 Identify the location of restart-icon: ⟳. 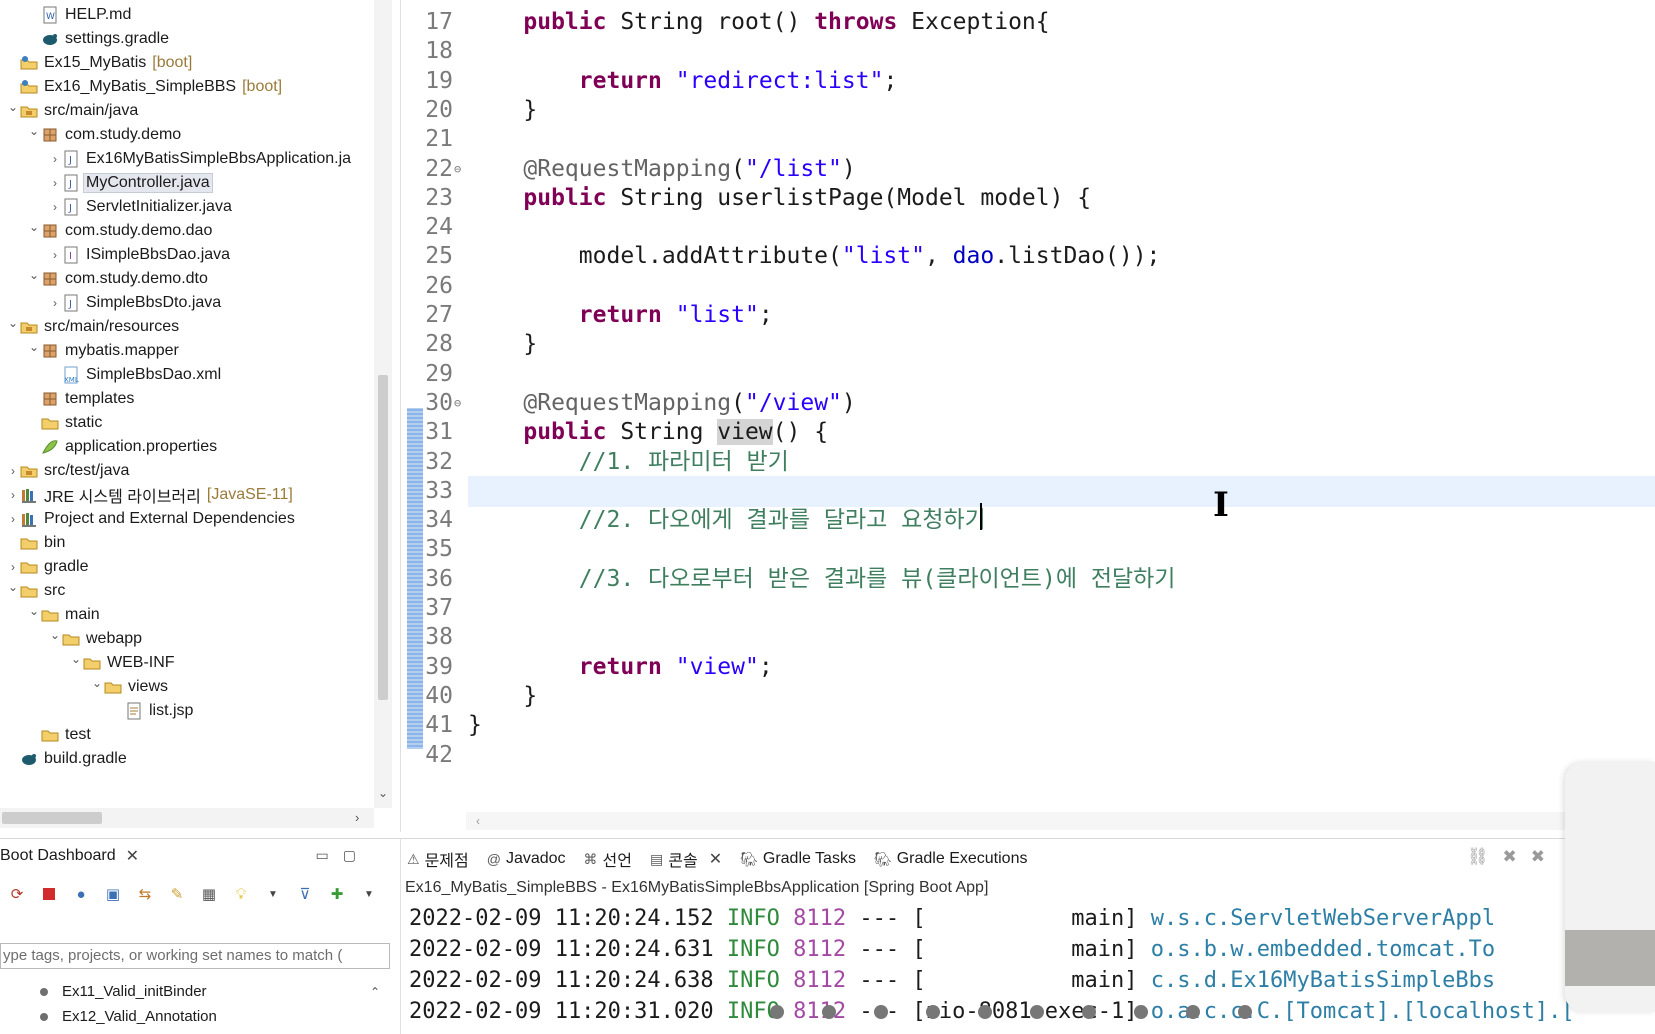
(17, 894).